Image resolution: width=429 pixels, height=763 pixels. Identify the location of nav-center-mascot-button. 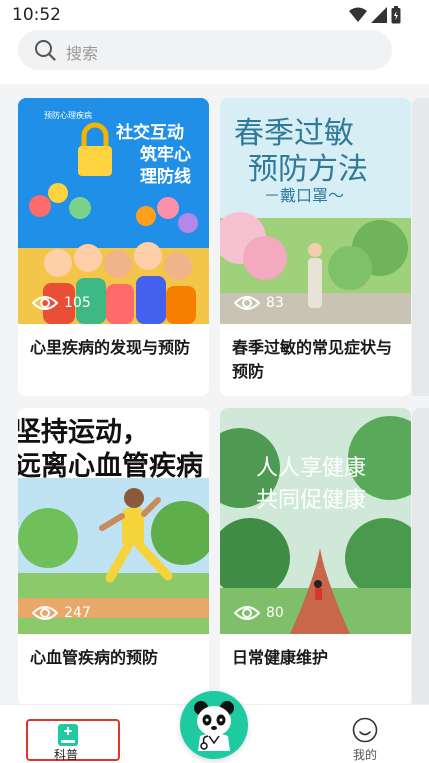
(214, 725).